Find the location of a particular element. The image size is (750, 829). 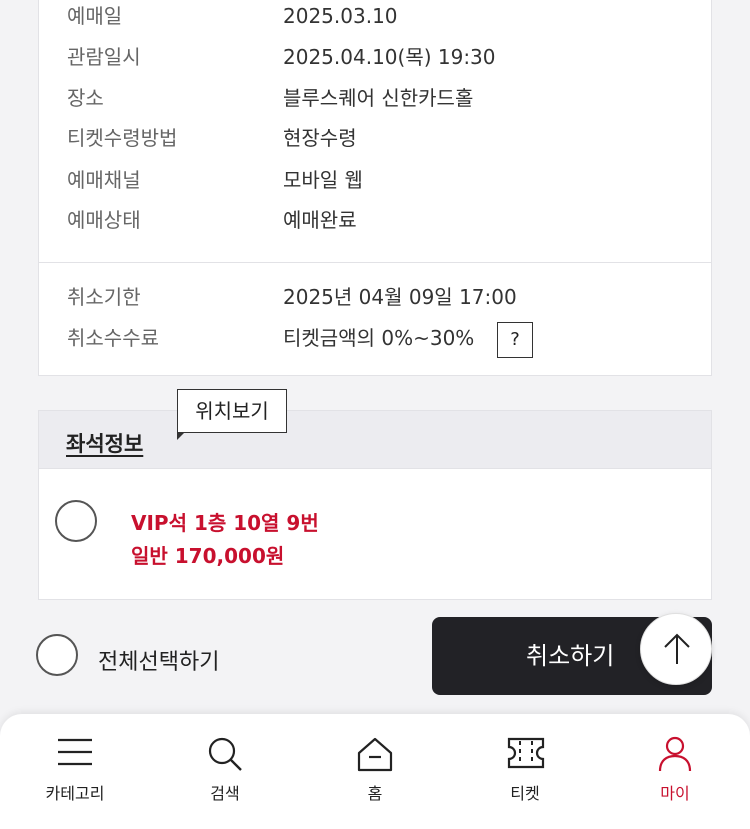

info-value: 모바일 웹 is located at coordinates (323, 180).